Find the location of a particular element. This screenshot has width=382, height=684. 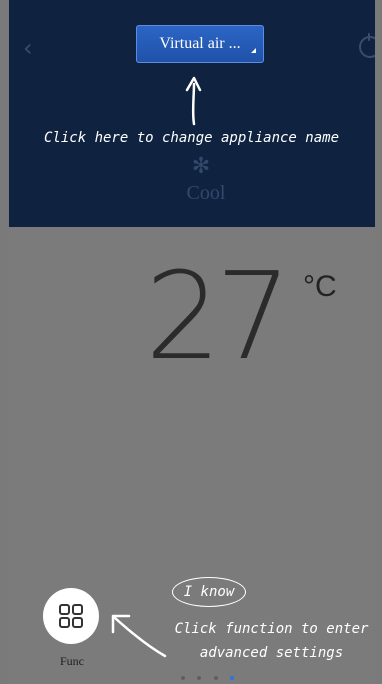

mode-label: Cool is located at coordinates (206, 193).